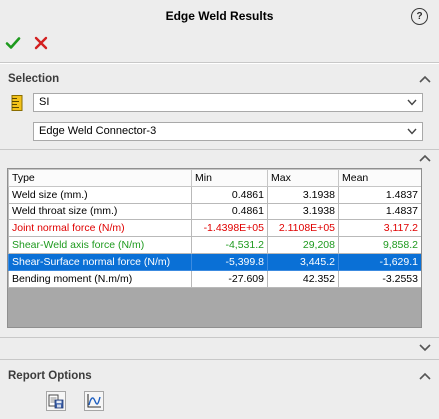 The height and width of the screenshot is (419, 439). What do you see at coordinates (379, 261) in the screenshot?
I see `cell-mean: -1,629.1` at bounding box center [379, 261].